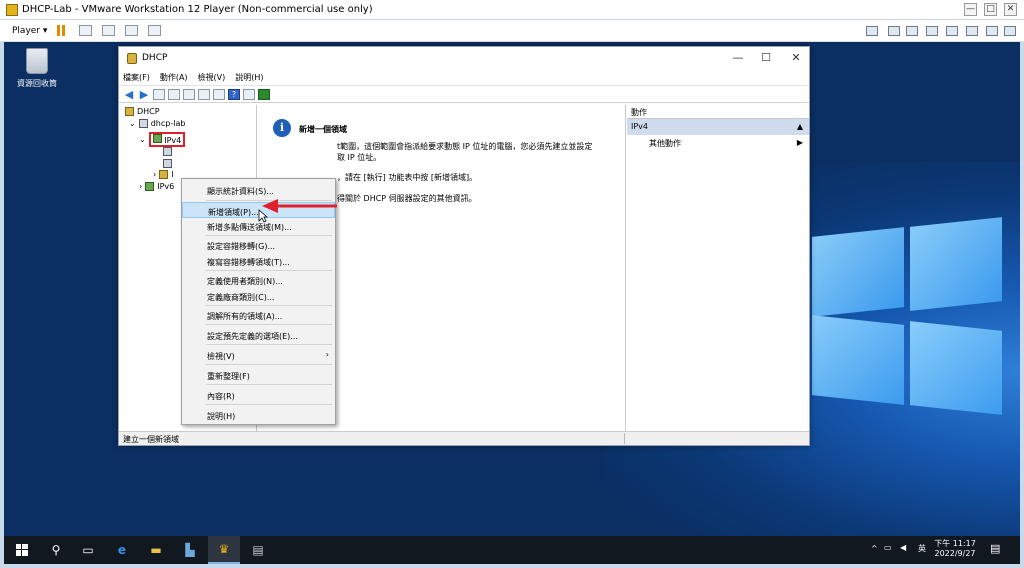  What do you see at coordinates (56, 550) in the screenshot?
I see `search-button: ⚲` at bounding box center [56, 550].